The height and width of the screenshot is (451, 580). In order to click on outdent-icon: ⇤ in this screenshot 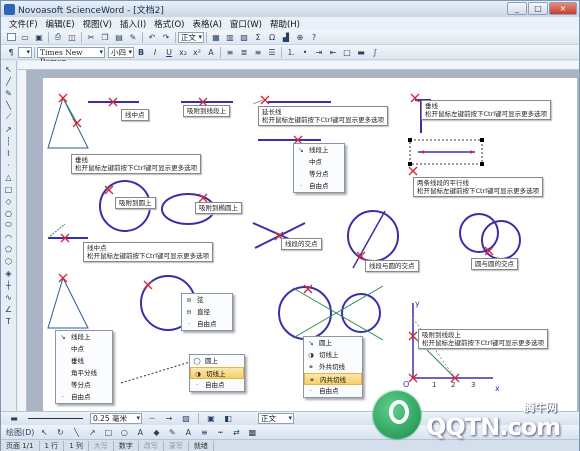, I will do `click(333, 52)`.